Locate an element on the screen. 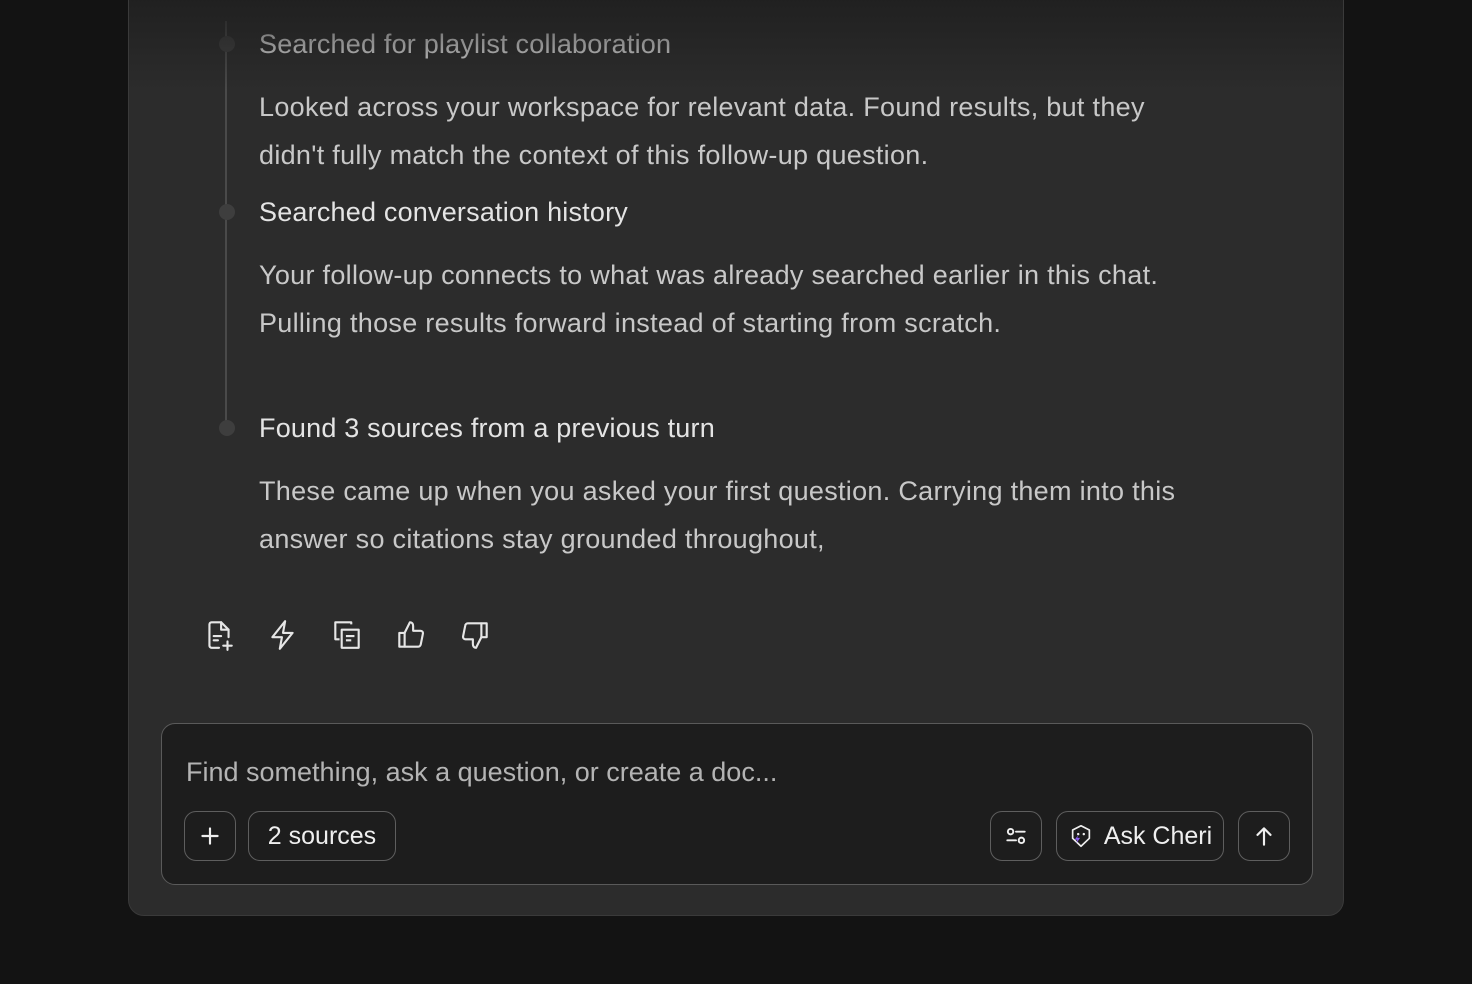  ask-cheri-button: Ask Cheri is located at coordinates (1140, 836).